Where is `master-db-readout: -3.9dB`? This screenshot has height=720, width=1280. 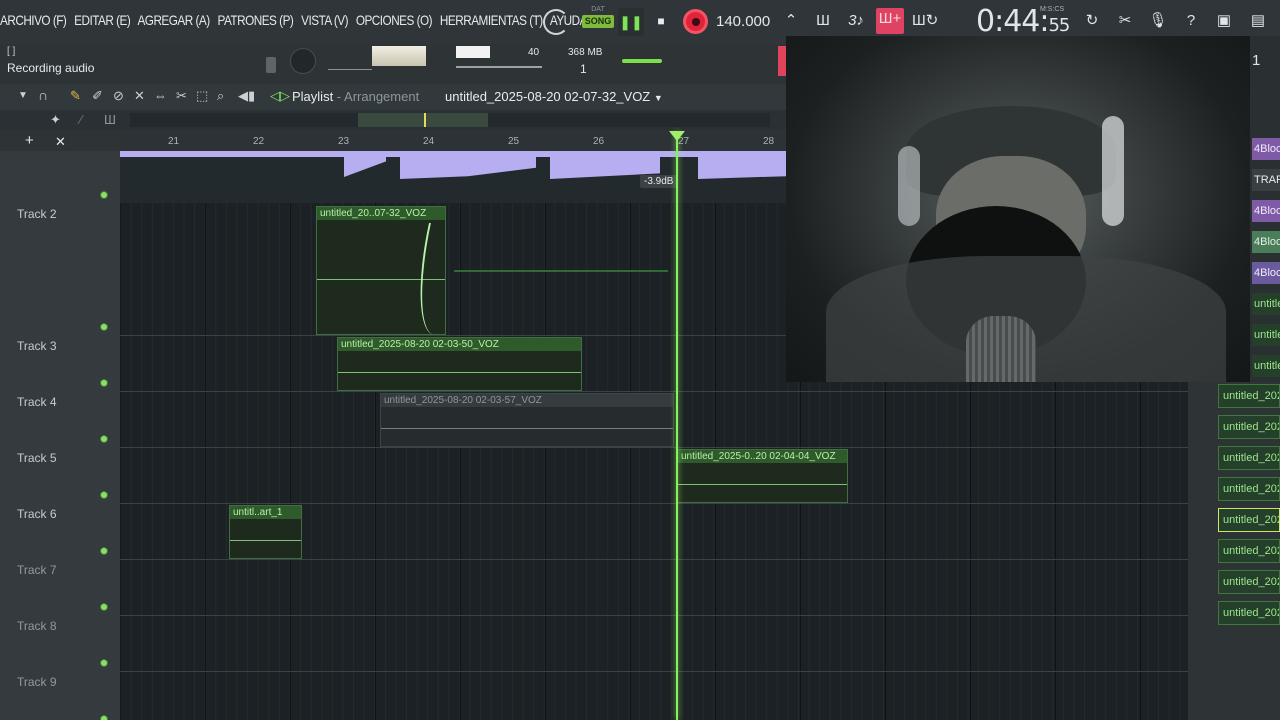 master-db-readout: -3.9dB is located at coordinates (659, 181).